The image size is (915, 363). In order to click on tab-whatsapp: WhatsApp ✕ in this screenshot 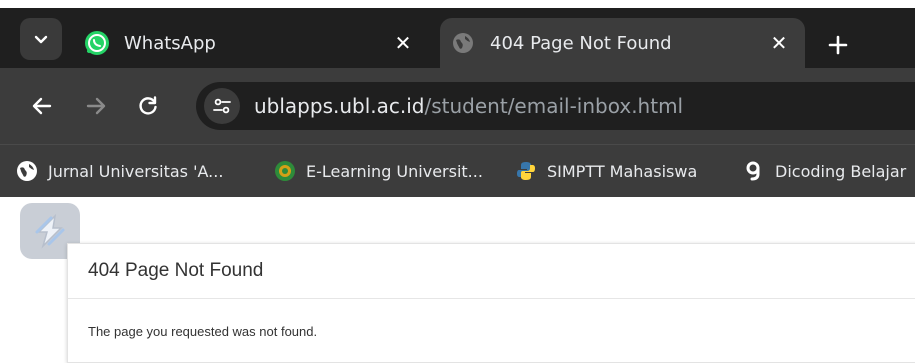, I will do `click(251, 43)`.